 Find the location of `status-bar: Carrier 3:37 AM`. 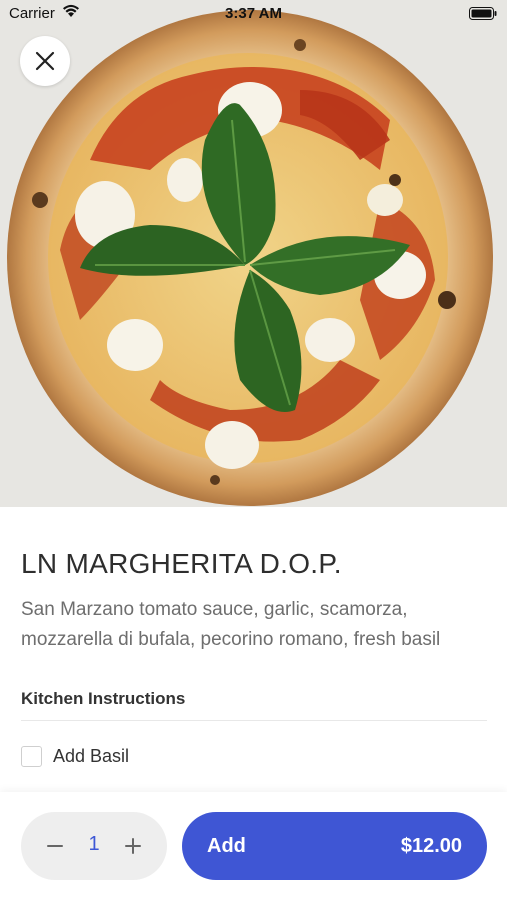

status-bar: Carrier 3:37 AM is located at coordinates (253, 13).